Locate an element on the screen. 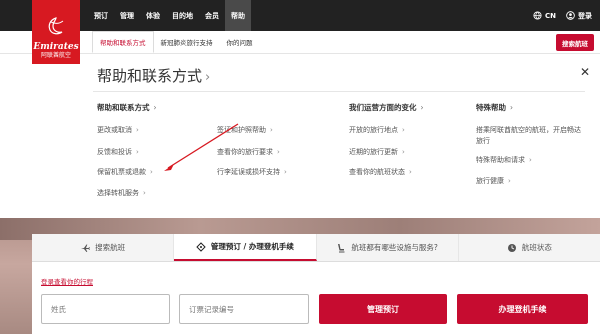 Image resolution: width=600 pixels, height=334 pixels. brand-name: Emirates is located at coordinates (56, 47).